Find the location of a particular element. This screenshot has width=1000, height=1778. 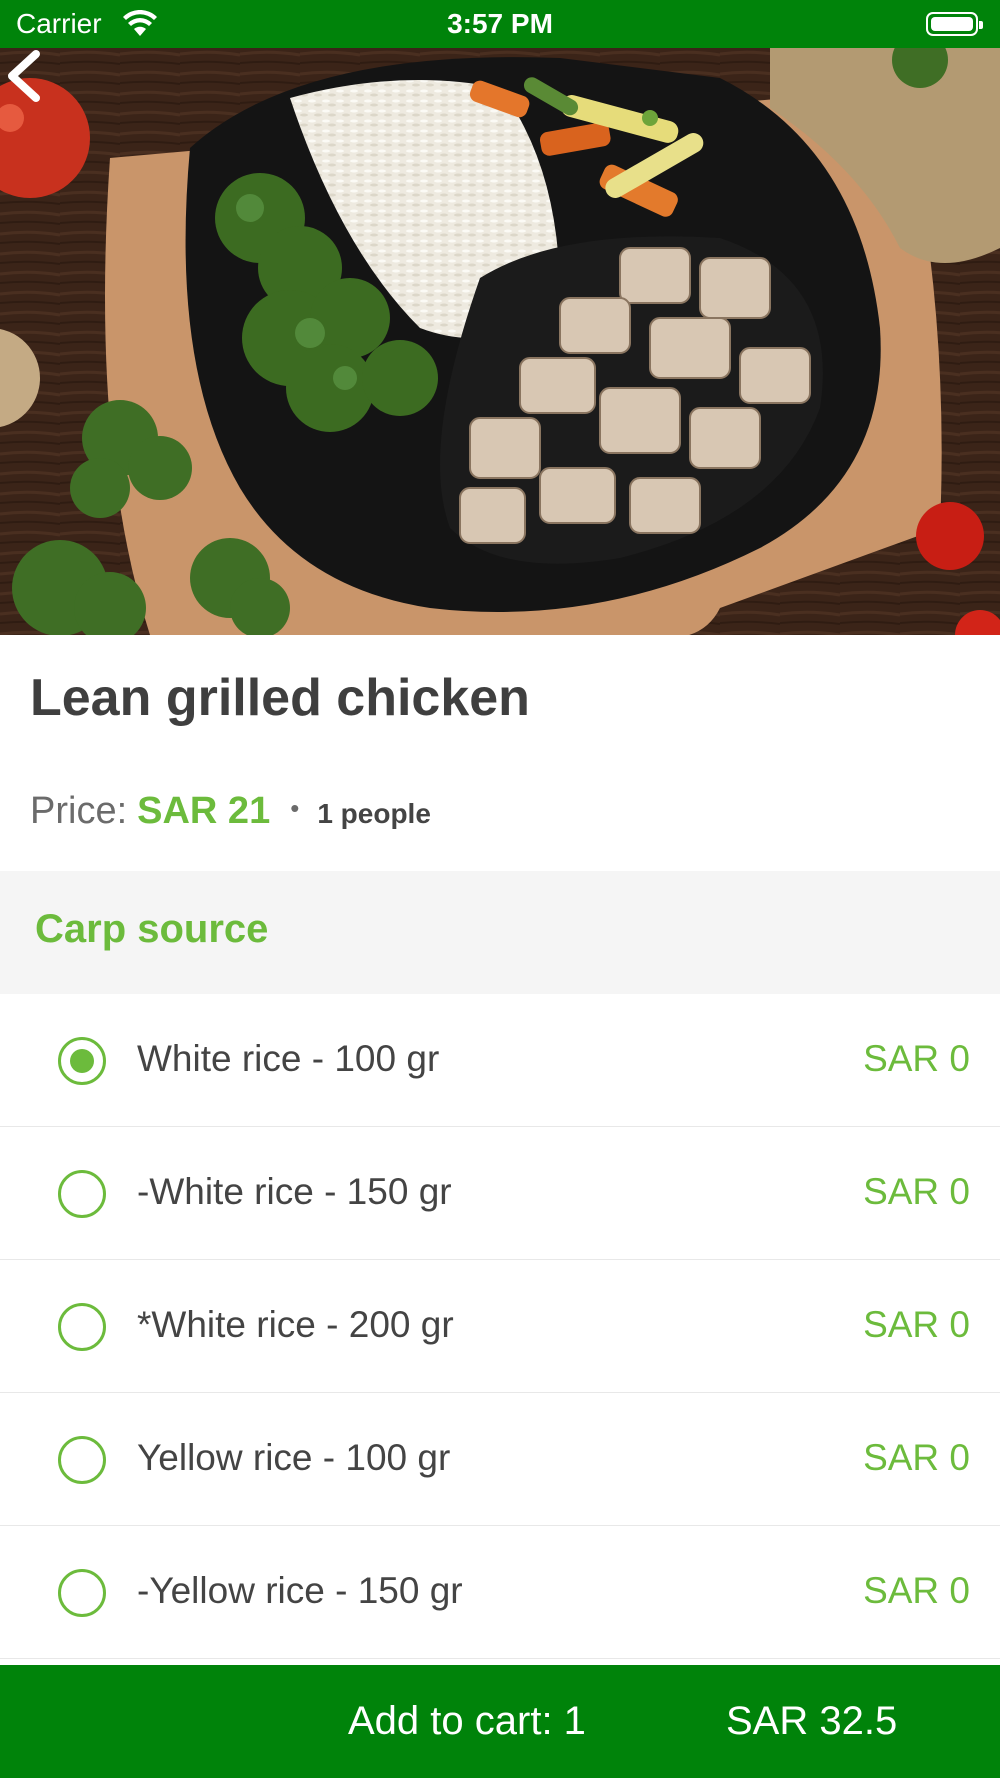

dish-title: Lean grilled chicken is located at coordinates (280, 698).